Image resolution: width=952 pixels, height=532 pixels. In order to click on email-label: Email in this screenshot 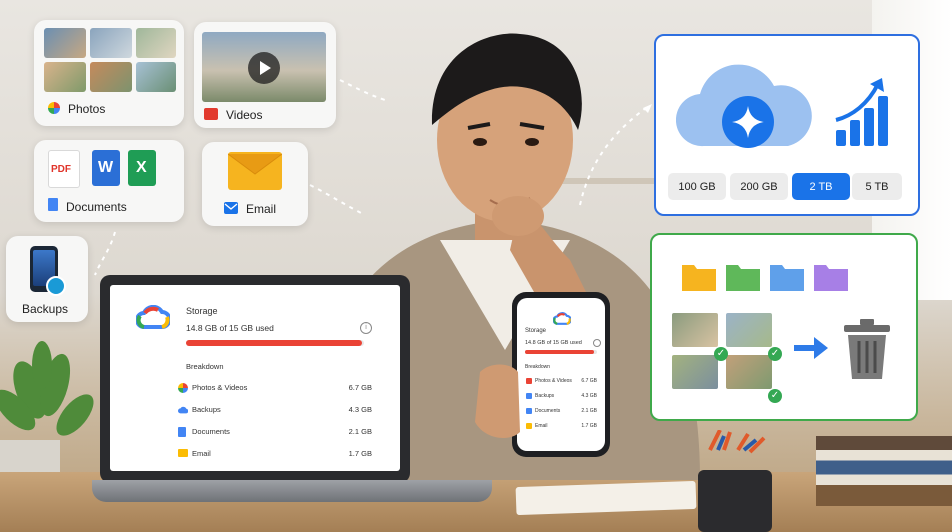, I will do `click(261, 209)`.